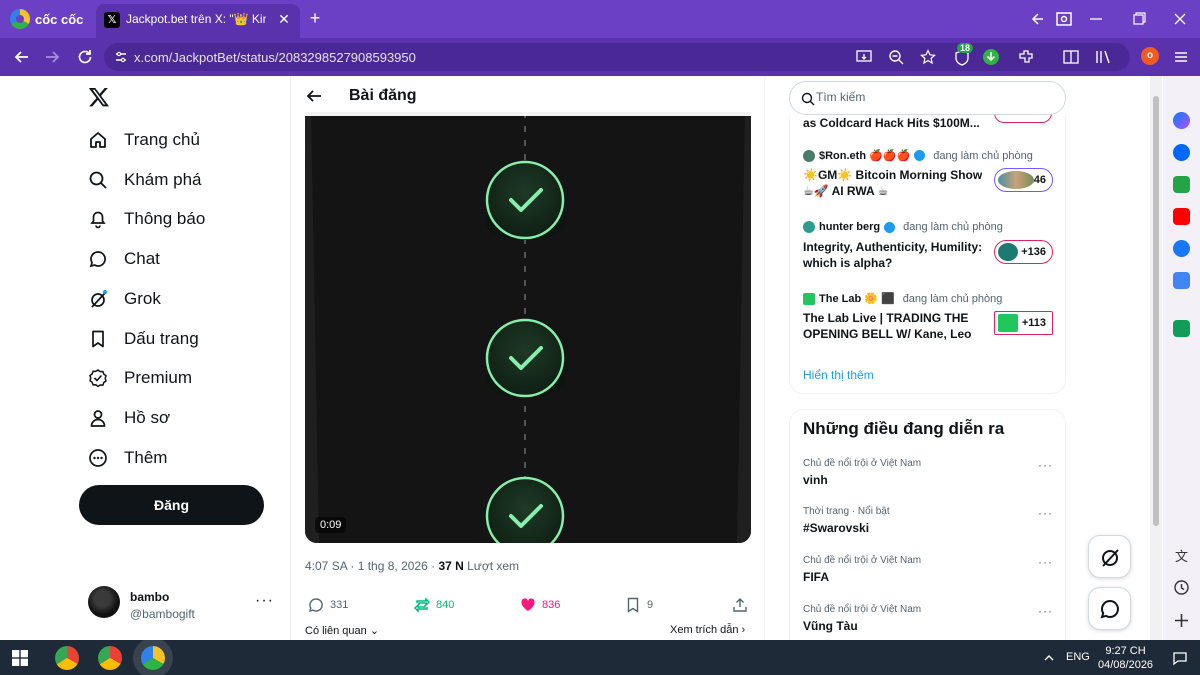 The image size is (1200, 675). I want to click on nav-bookmarks: Dấu trang, so click(143, 339).